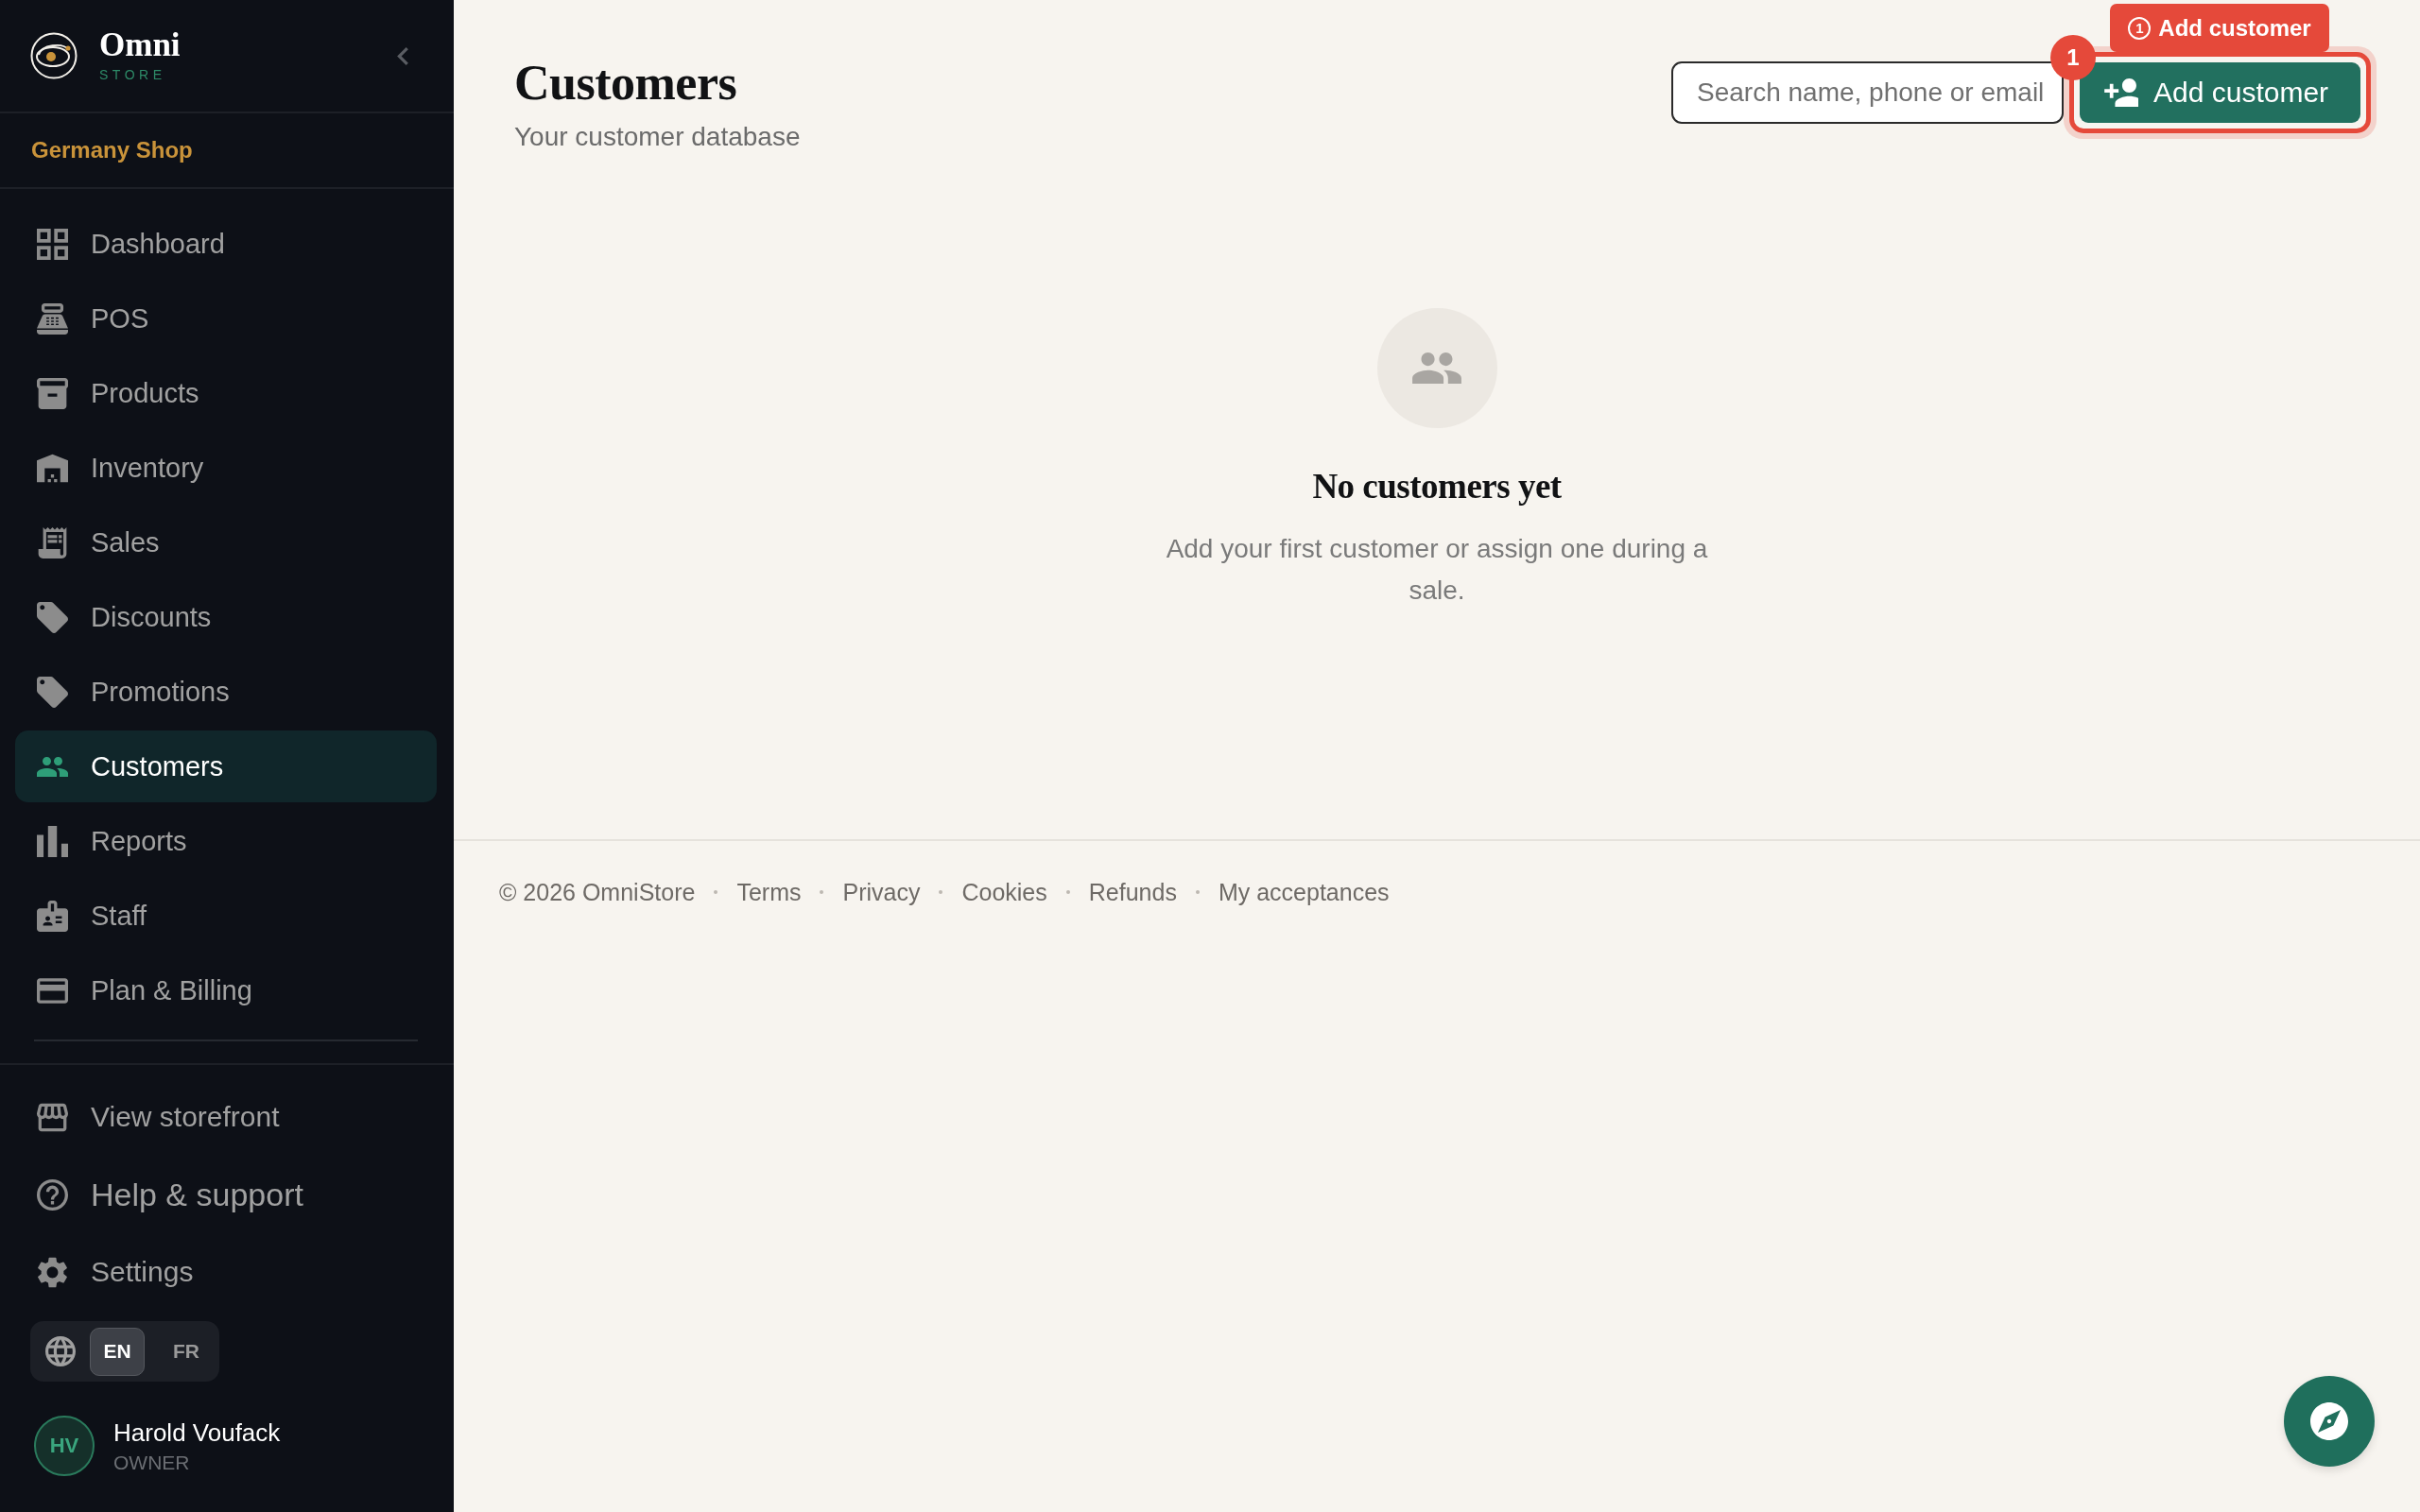 Image resolution: width=2420 pixels, height=1512 pixels. Describe the element at coordinates (140, 45) in the screenshot. I see `brand-name: Omni` at that location.